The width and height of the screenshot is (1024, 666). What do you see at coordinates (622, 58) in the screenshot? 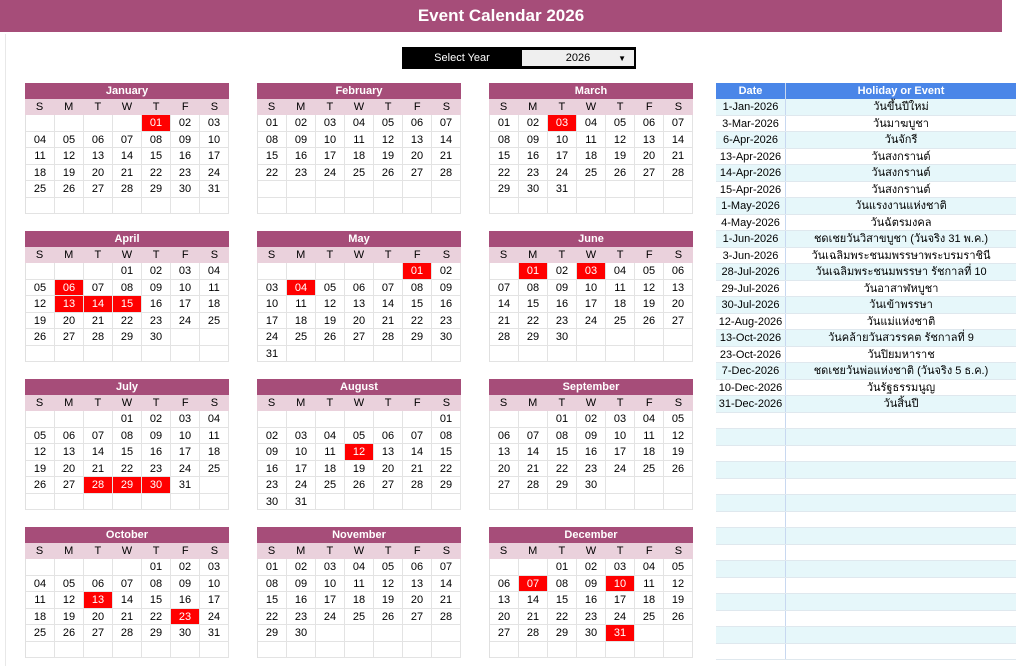
I see `dropdown-arrow-icon: ▼` at bounding box center [622, 58].